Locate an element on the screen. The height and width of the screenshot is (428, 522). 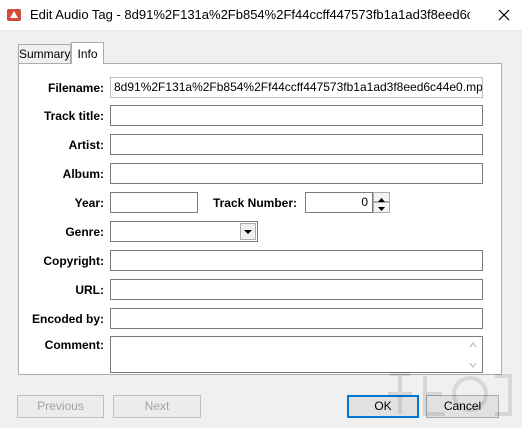
arrow-up-icon is located at coordinates (473, 345).